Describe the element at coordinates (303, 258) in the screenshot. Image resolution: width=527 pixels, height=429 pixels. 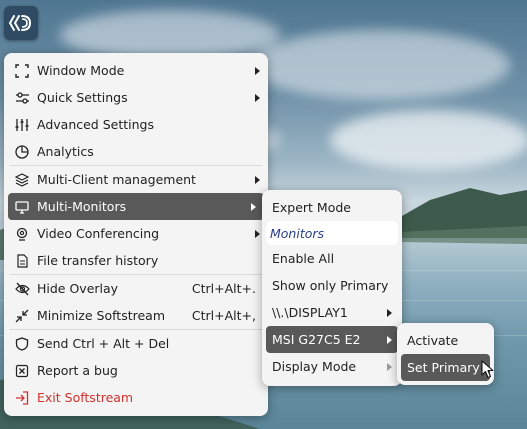
I see `menu-item-label: Enable All` at that location.